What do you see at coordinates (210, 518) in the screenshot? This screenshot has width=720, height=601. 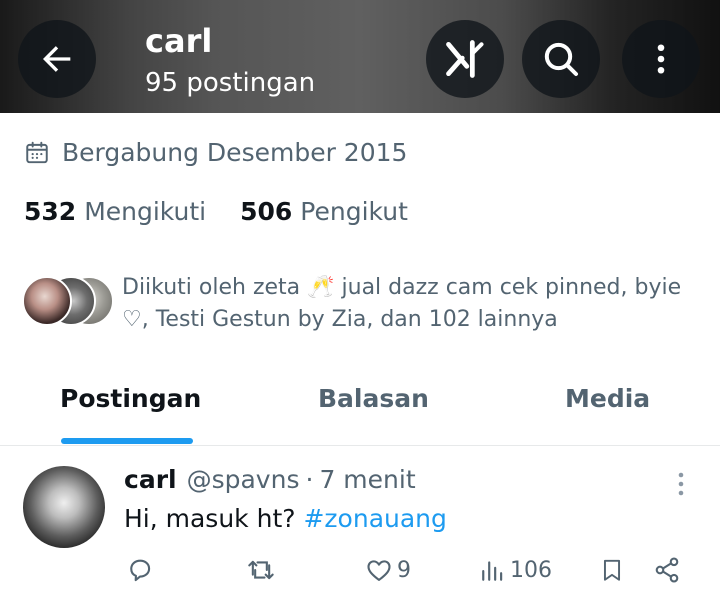 I see `post-body: Hi, masuk ht?` at bounding box center [210, 518].